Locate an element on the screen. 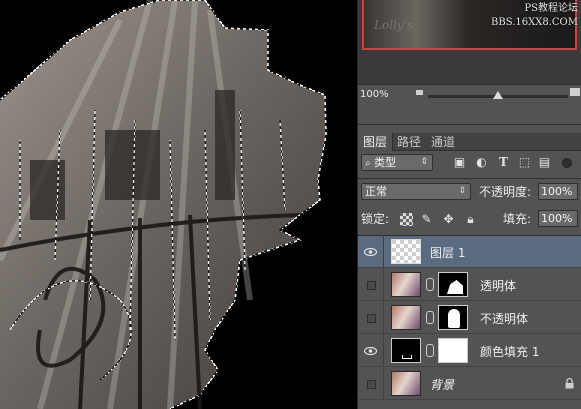  fill-input: 100% is located at coordinates (558, 218).